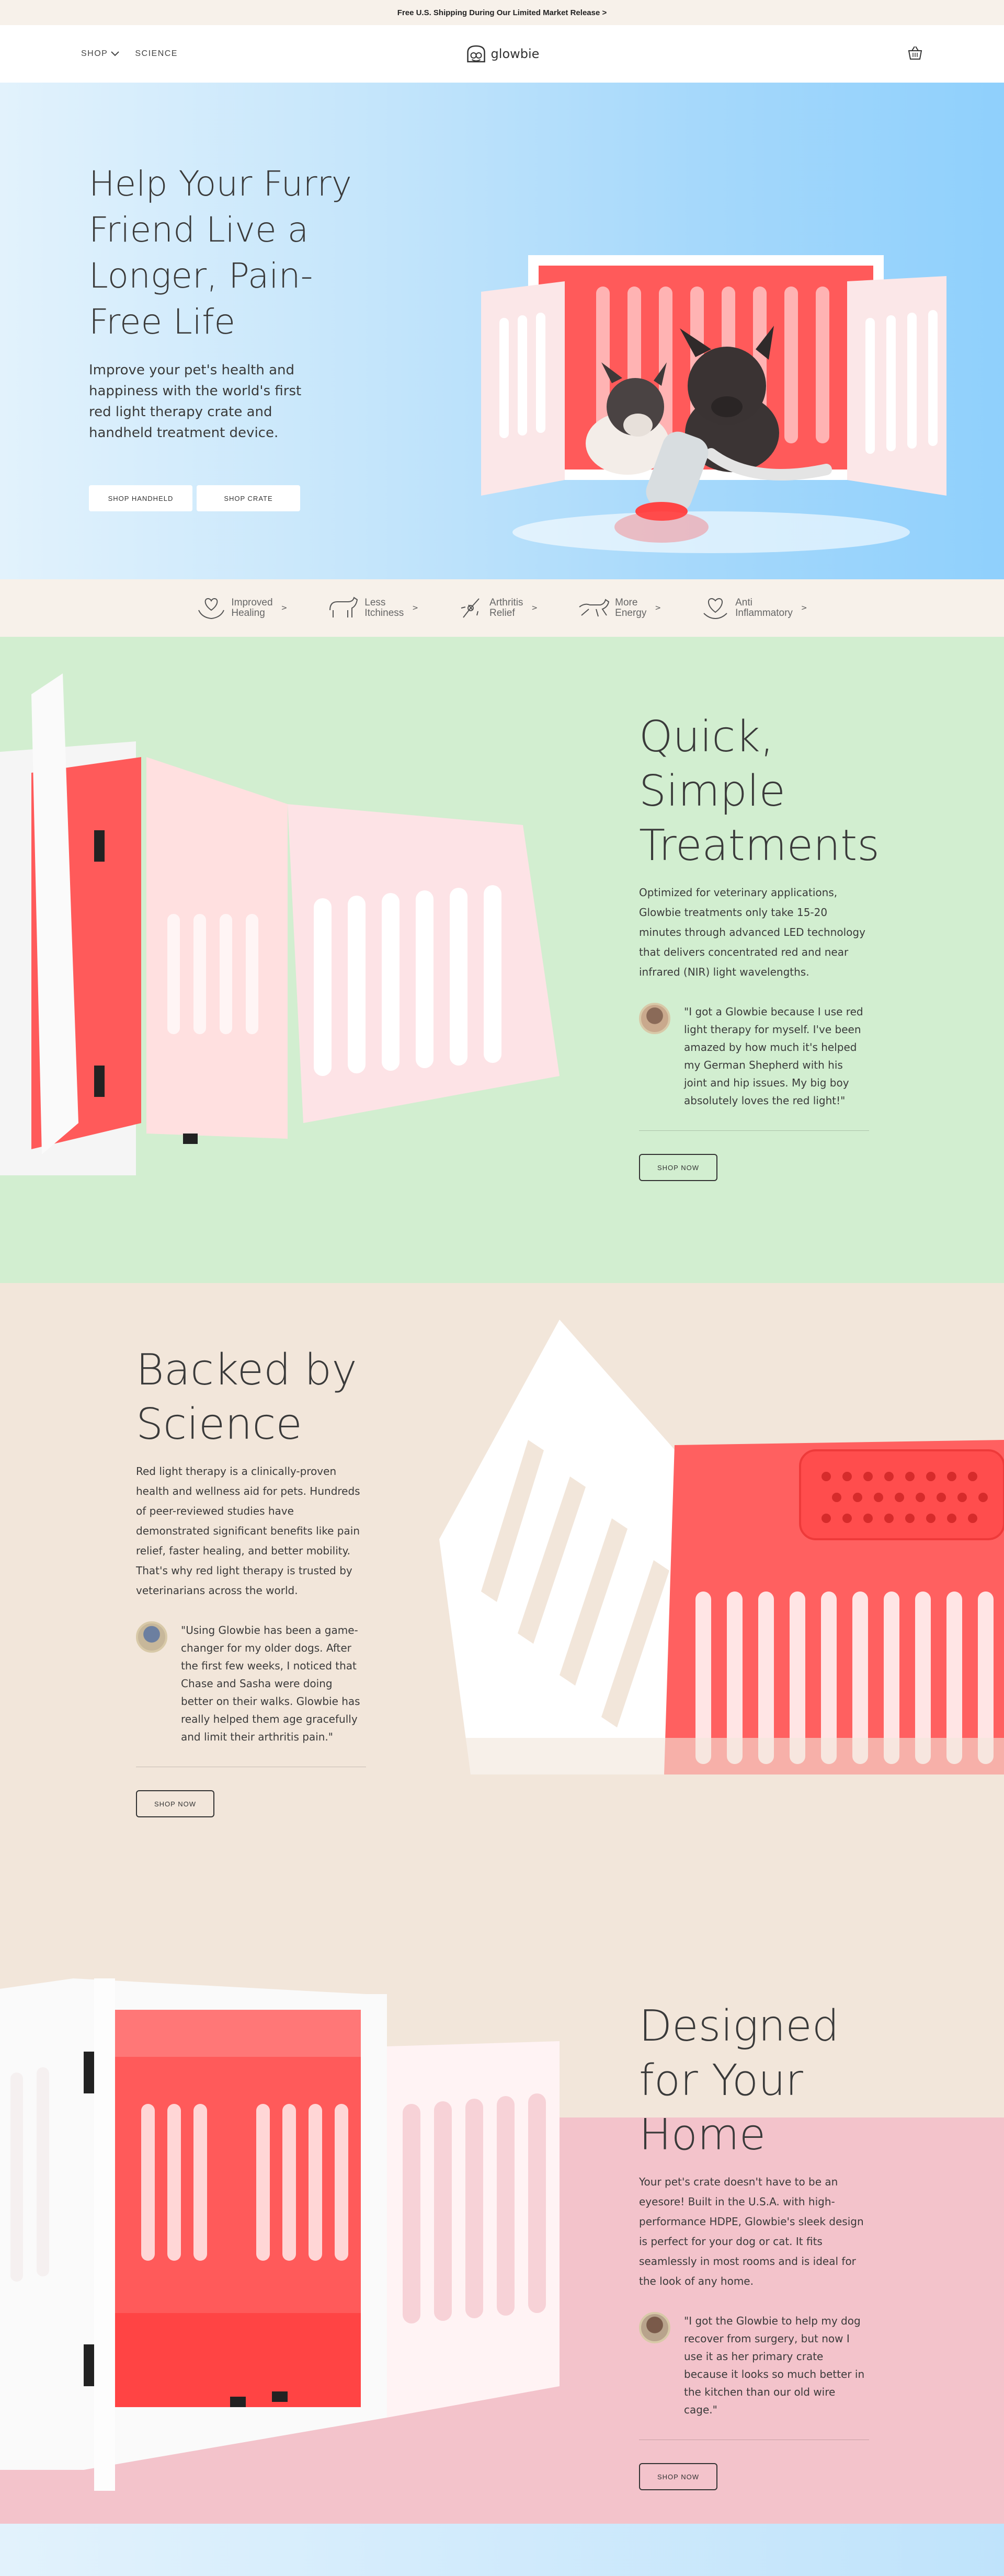 Image resolution: width=1004 pixels, height=2576 pixels. I want to click on home-title: Designed for Your Home, so click(739, 2080).